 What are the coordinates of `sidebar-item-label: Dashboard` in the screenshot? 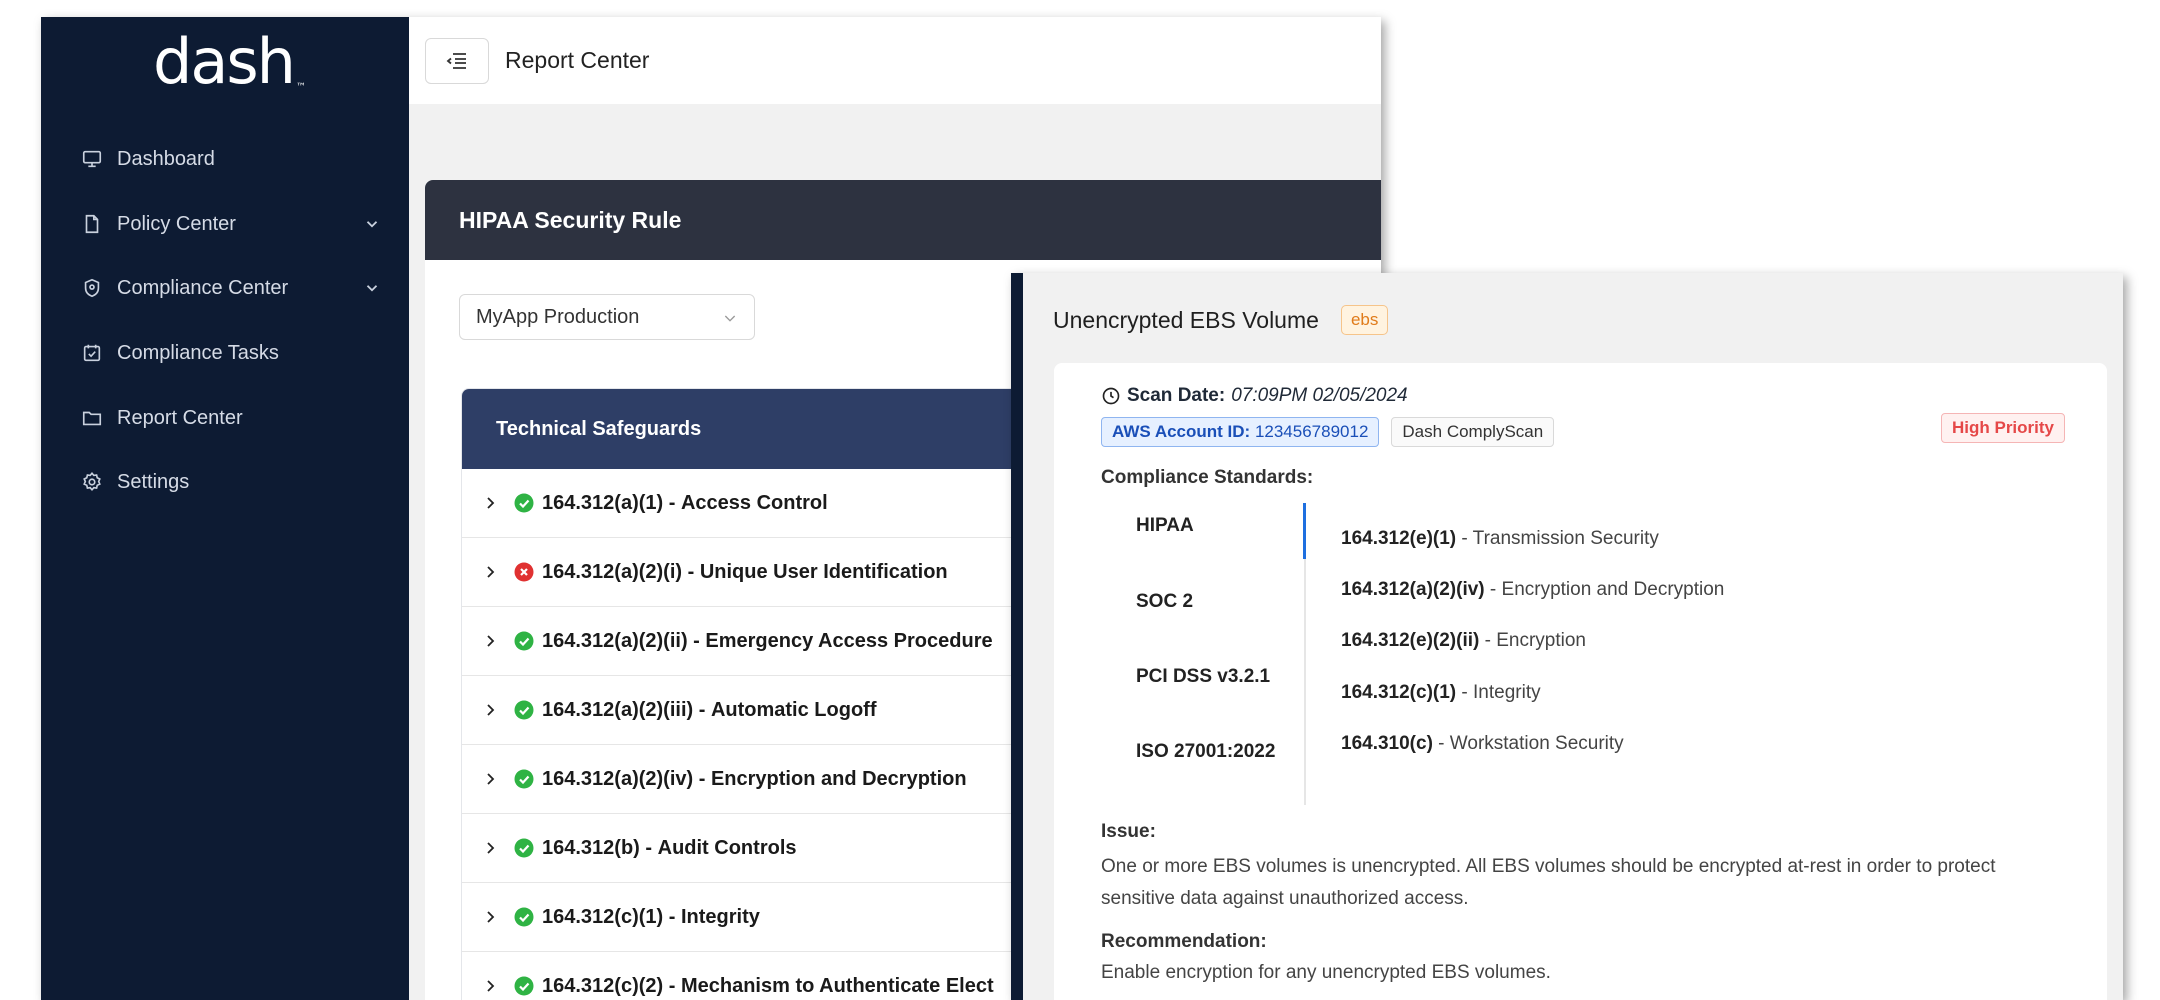 It's located at (166, 158).